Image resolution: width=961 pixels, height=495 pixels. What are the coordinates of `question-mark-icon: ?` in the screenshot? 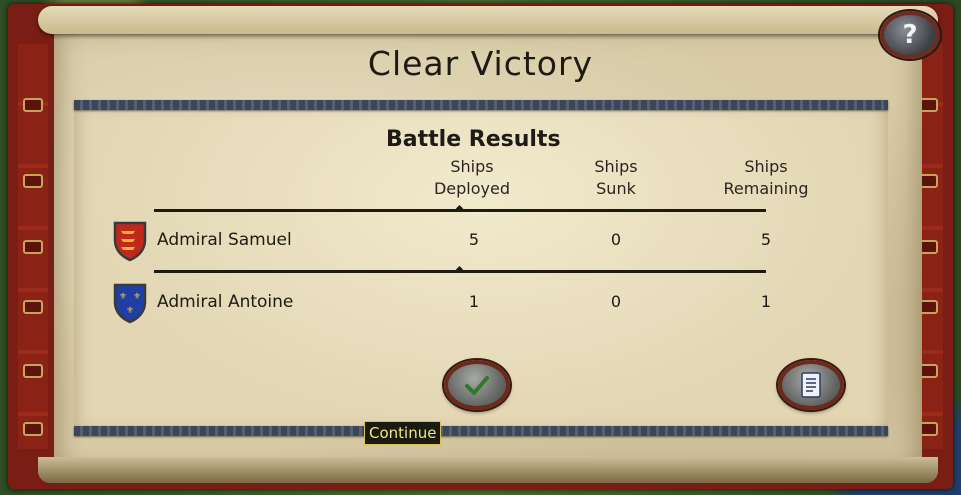 It's located at (910, 35).